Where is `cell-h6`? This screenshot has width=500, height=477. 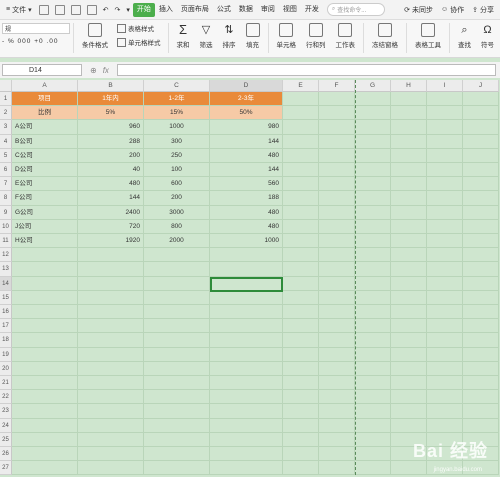
cell-h6 is located at coordinates (409, 170).